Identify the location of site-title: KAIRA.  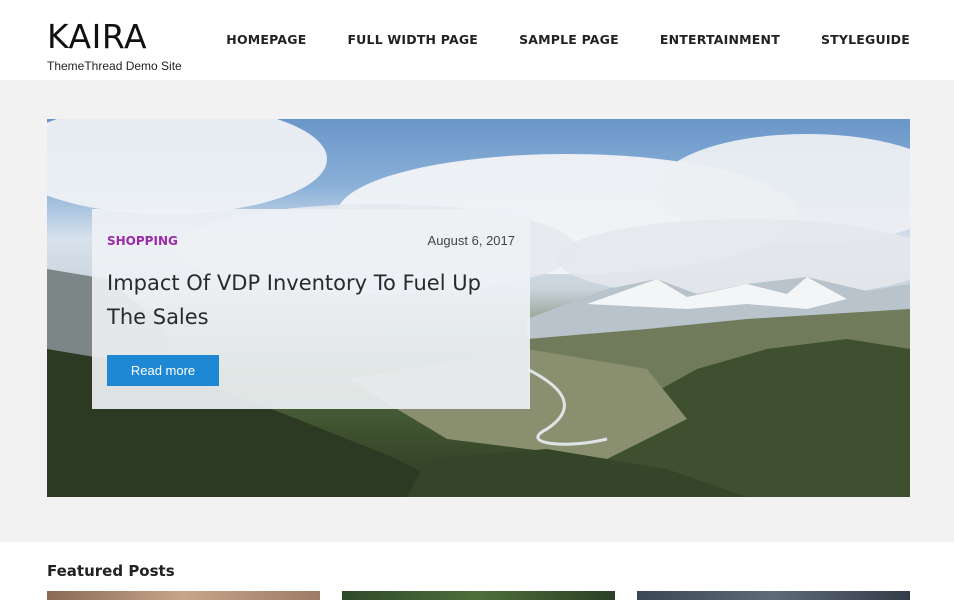
(97, 37).